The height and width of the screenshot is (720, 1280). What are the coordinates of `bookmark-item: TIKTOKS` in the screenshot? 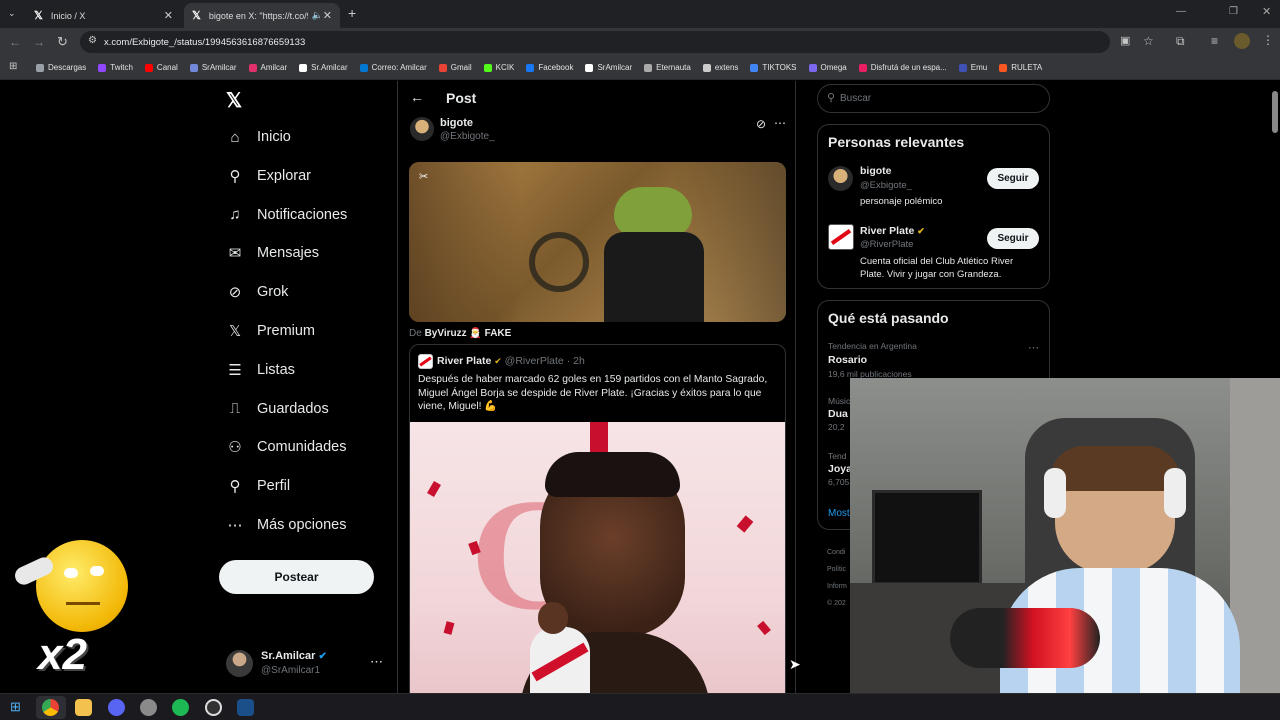 It's located at (773, 67).